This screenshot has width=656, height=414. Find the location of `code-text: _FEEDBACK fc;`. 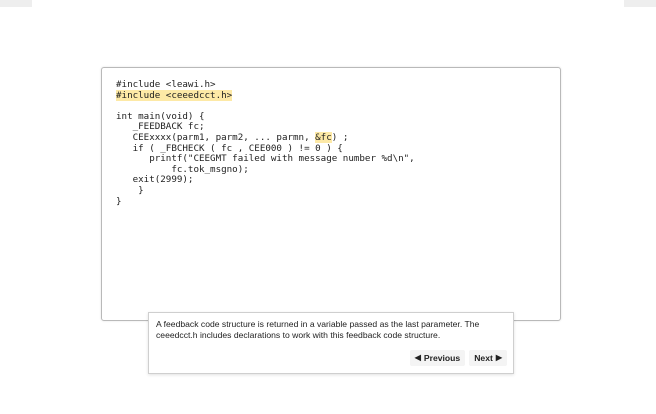

code-text: _FEEDBACK fc; is located at coordinates (160, 127).